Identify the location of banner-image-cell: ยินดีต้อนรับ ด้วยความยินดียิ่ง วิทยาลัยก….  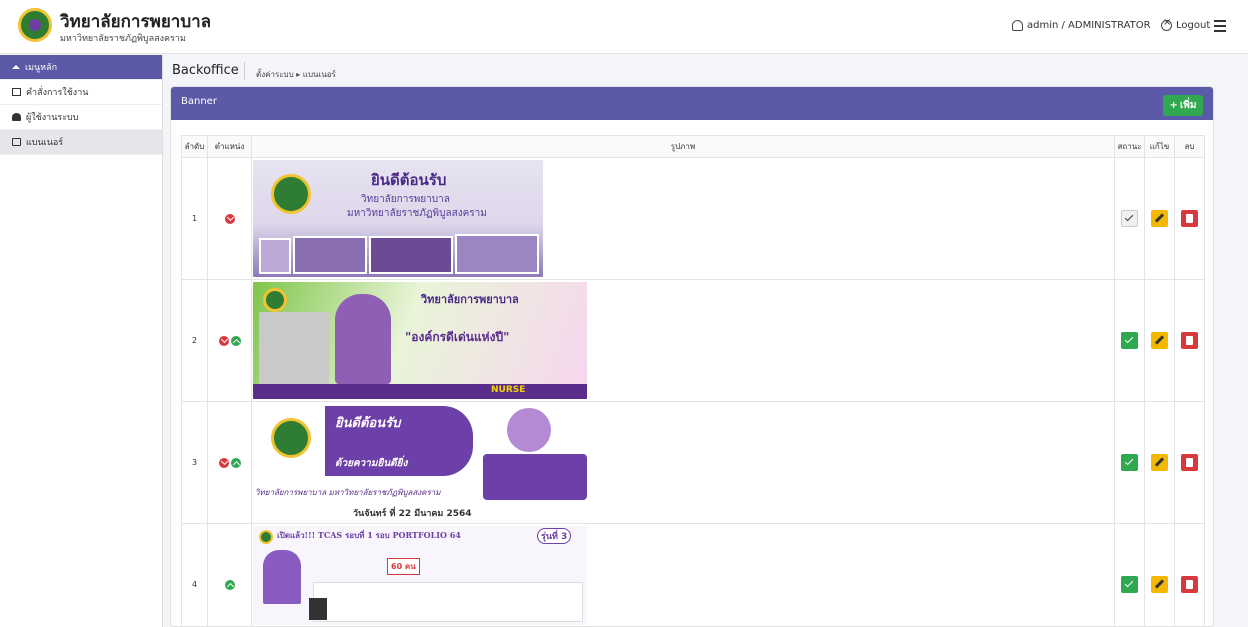
(683, 462).